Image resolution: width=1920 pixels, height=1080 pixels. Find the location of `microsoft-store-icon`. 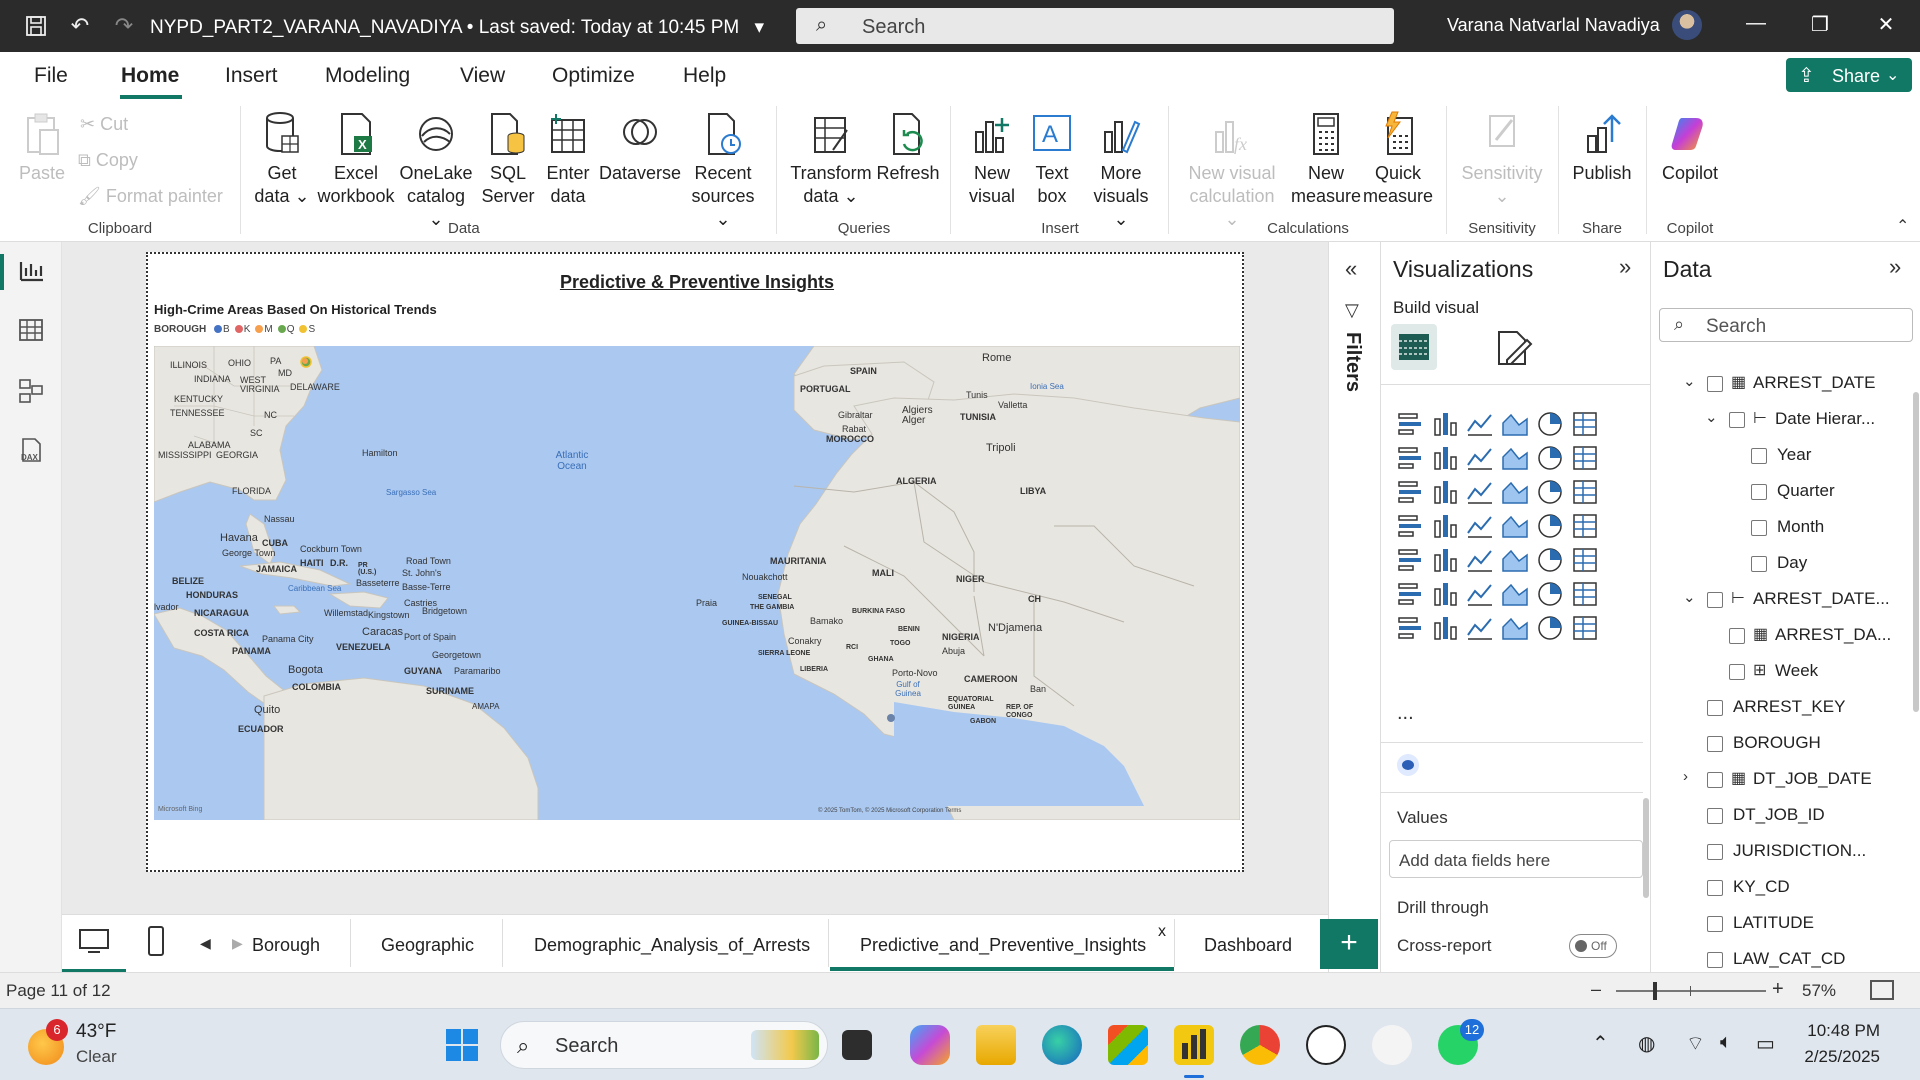

microsoft-store-icon is located at coordinates (1128, 1045).